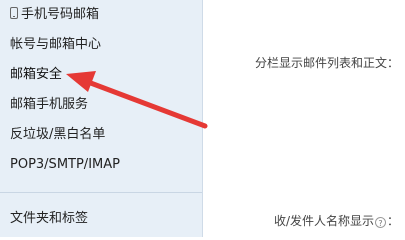 The height and width of the screenshot is (240, 405). I want to click on sidebar-item-label: 邮箱手机服务, so click(49, 104).